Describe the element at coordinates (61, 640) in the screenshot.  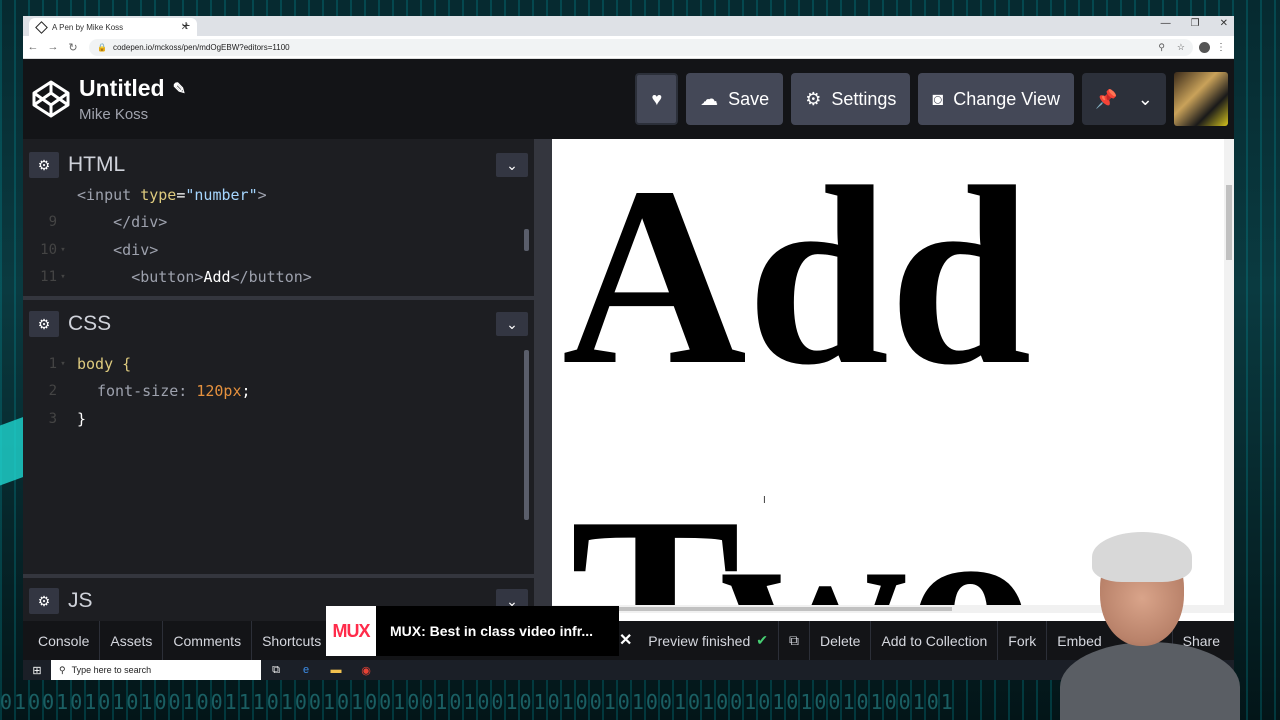
I see `console-button: Console` at that location.